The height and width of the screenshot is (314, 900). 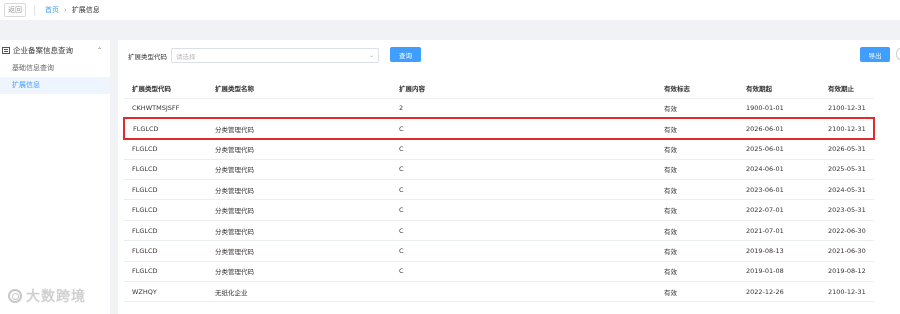 What do you see at coordinates (779, 170) in the screenshot?
I see `cell-start: 2024-06-01` at bounding box center [779, 170].